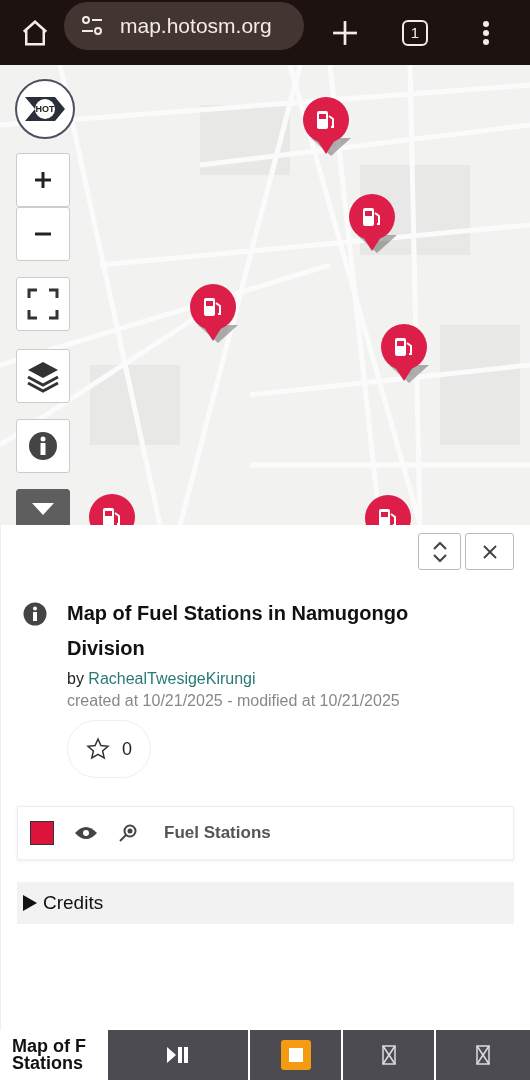  I want to click on zoom-in-button, so click(43, 180).